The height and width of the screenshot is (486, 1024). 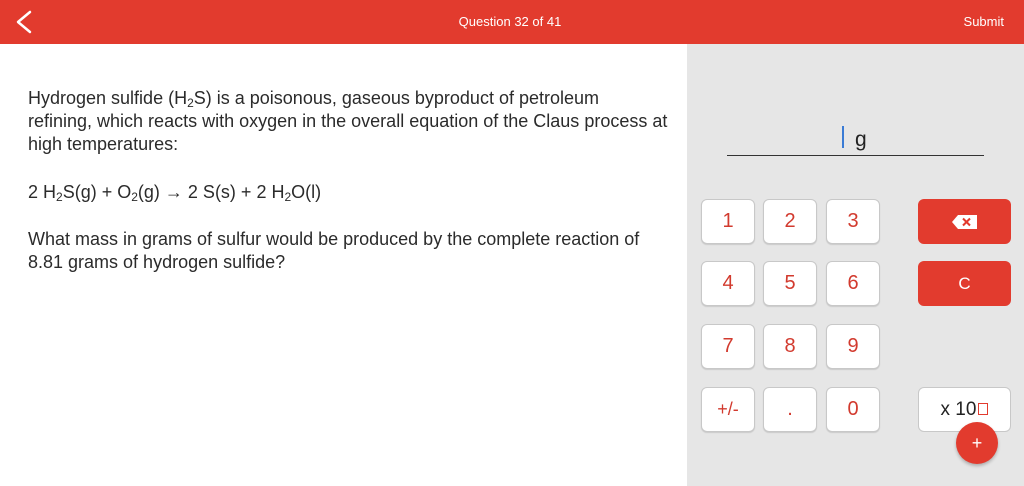 I want to click on sci-label: x 10, so click(x=958, y=409).